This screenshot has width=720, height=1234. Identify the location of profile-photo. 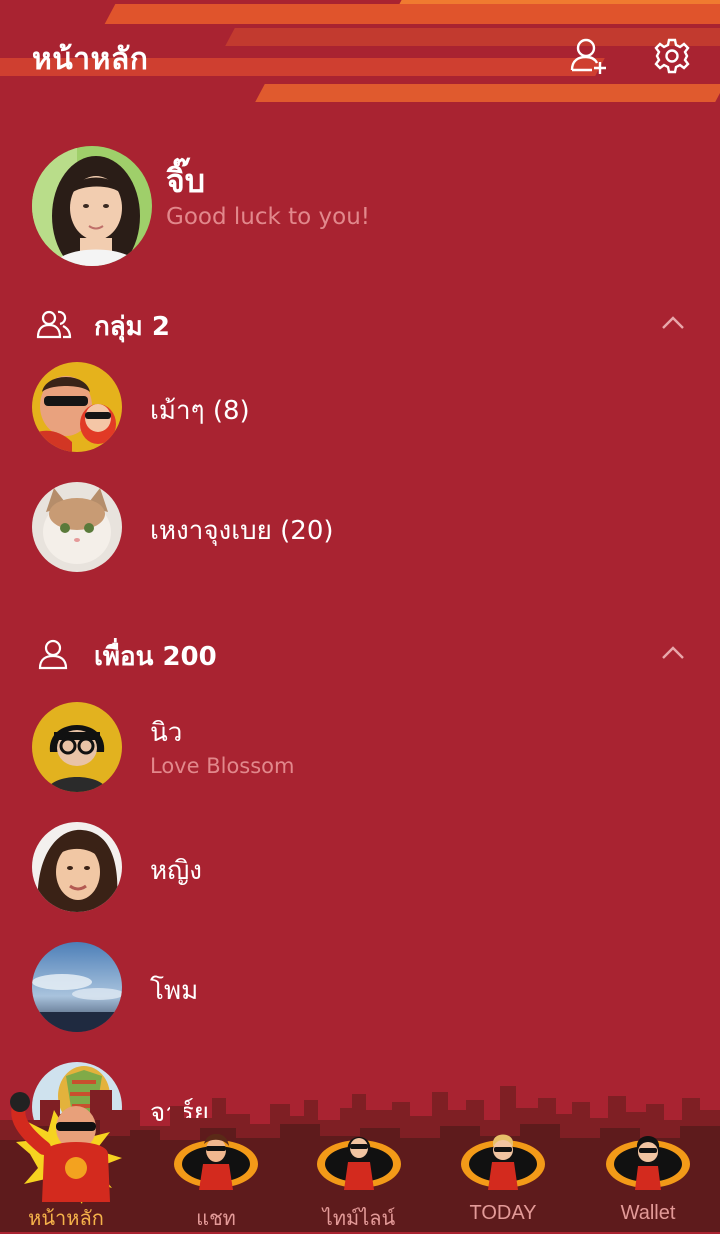
(92, 206).